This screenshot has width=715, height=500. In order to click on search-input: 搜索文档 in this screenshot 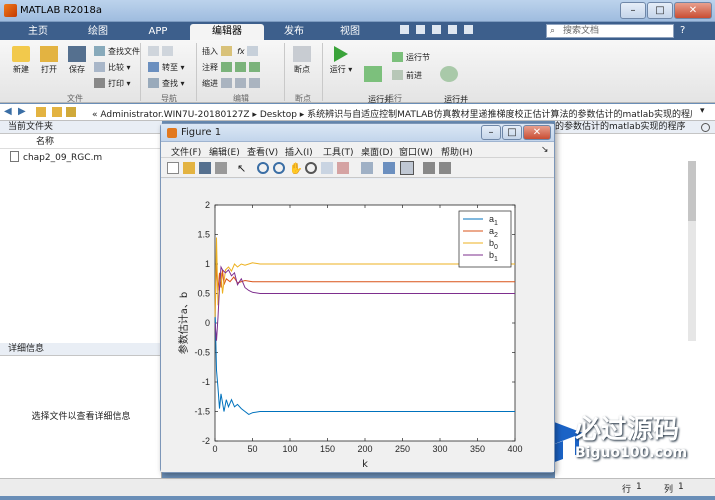, I will do `click(610, 31)`.